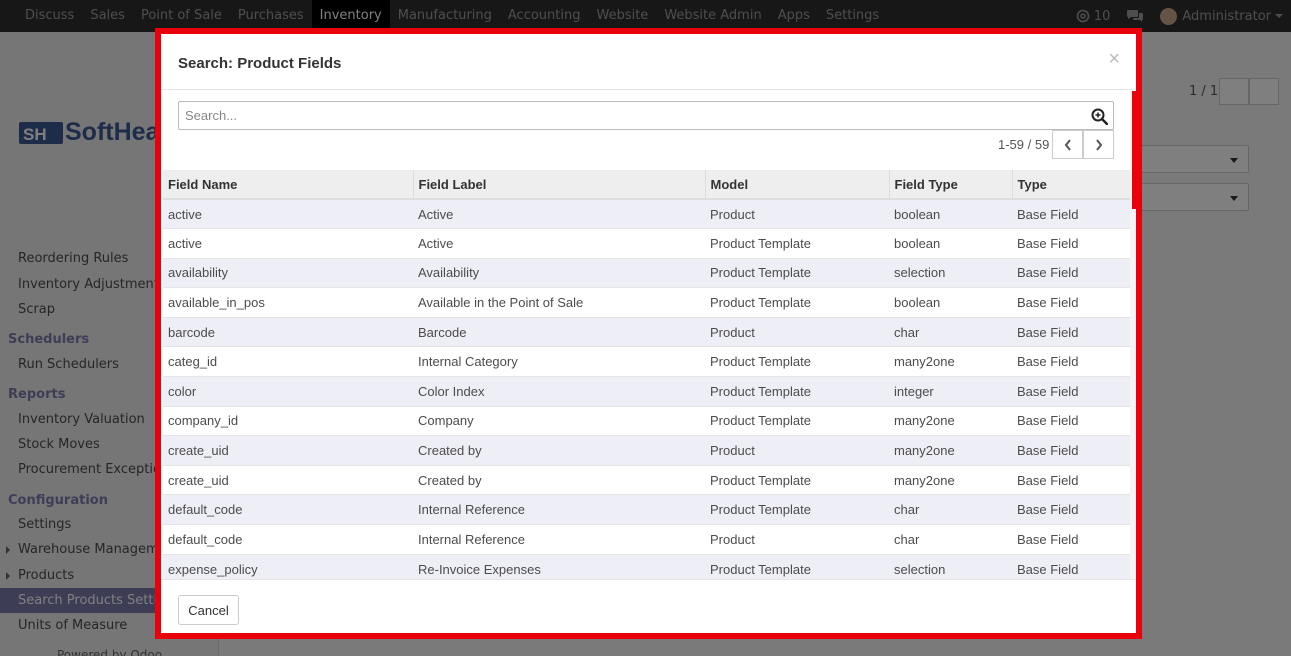 The image size is (1291, 656). Describe the element at coordinates (950, 391) in the screenshot. I see `field-type-cell: integer` at that location.